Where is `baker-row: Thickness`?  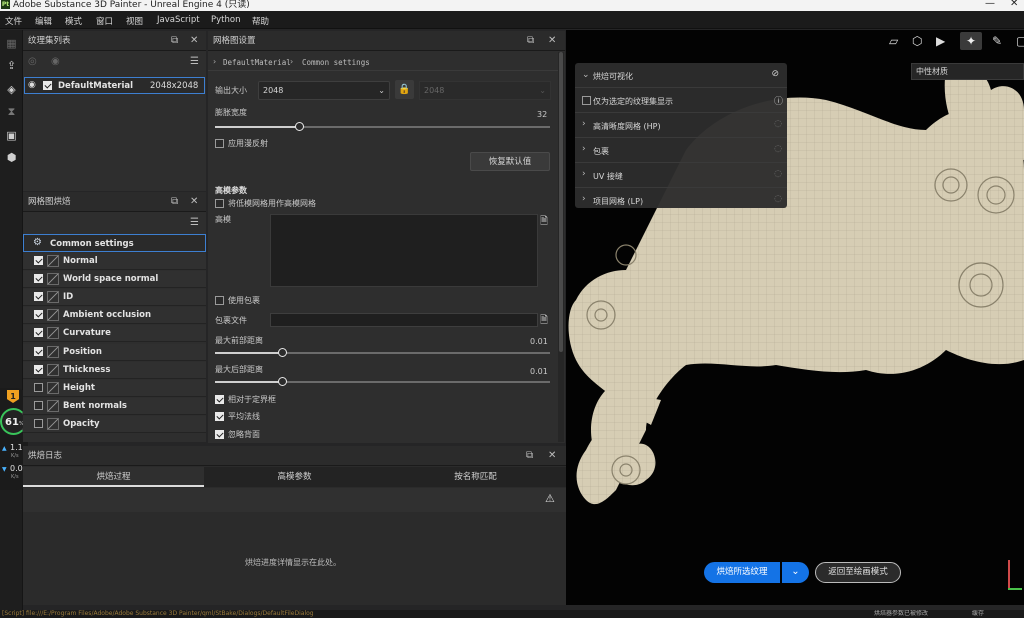 baker-row: Thickness is located at coordinates (114, 370).